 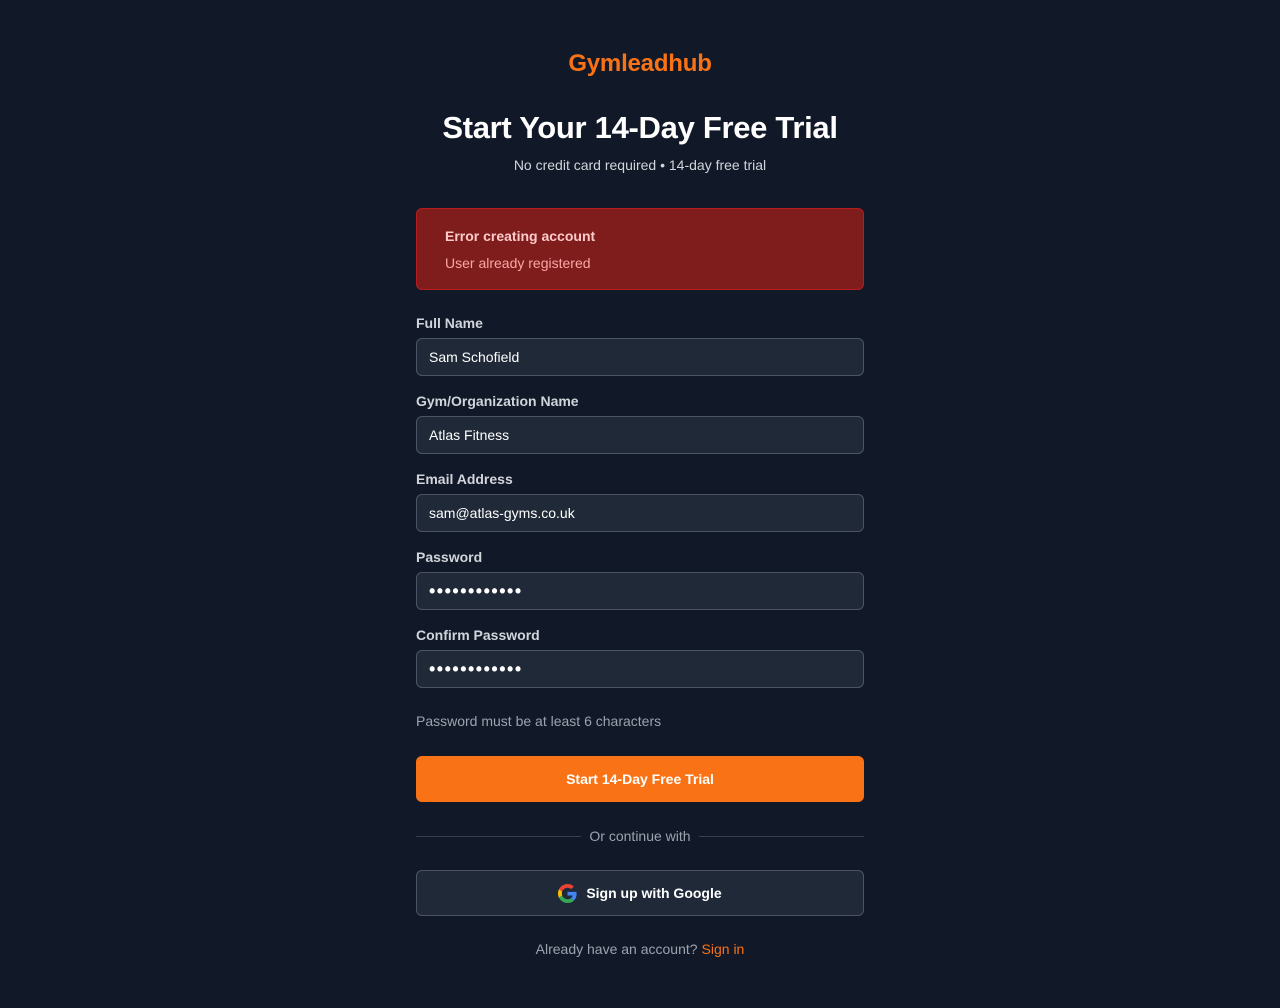 What do you see at coordinates (654, 893) in the screenshot?
I see `google-signup-label: Sign up with Google` at bounding box center [654, 893].